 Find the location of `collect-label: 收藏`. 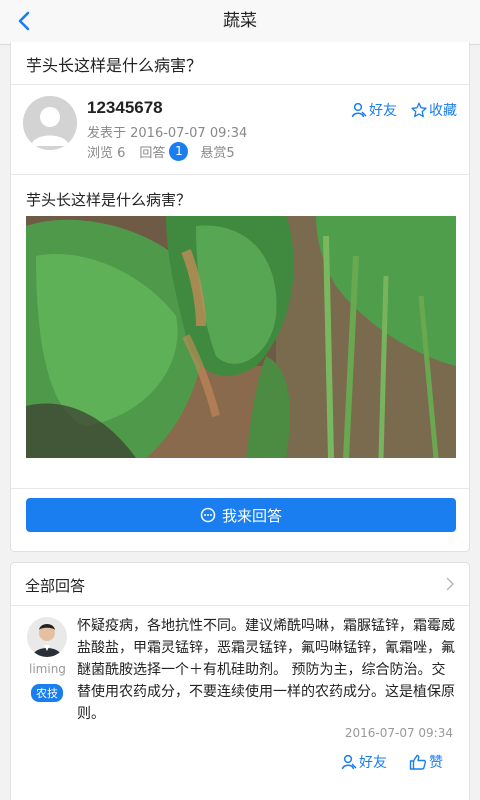

collect-label: 收藏 is located at coordinates (443, 111).